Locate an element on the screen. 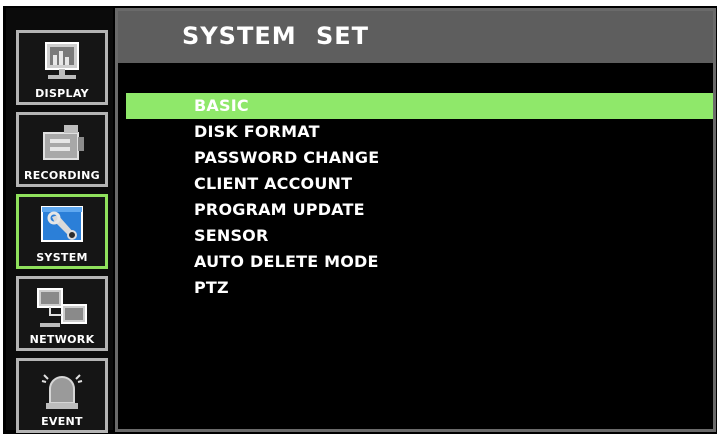  monitor-chart-icon is located at coordinates (62, 62).